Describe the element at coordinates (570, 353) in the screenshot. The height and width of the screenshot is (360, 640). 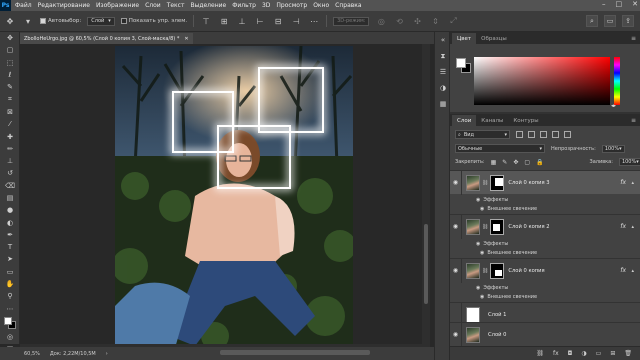
I see `add-mask-icon: ◘` at that location.